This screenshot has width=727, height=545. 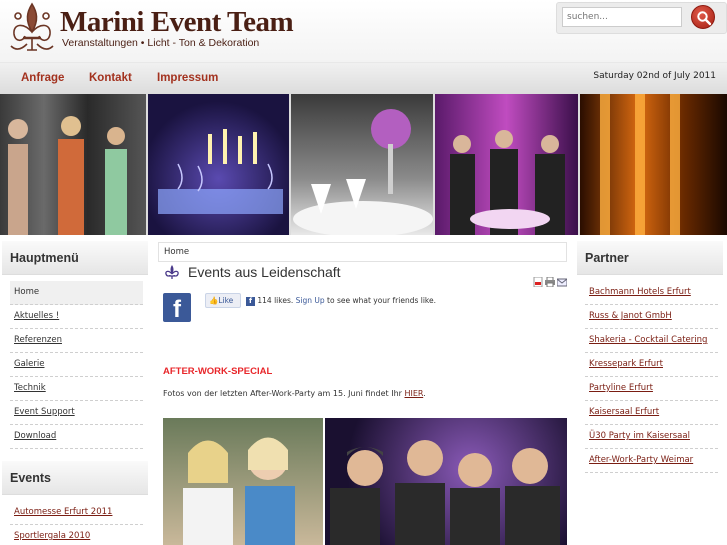 I want to click on pdf-icon, so click(x=538, y=280).